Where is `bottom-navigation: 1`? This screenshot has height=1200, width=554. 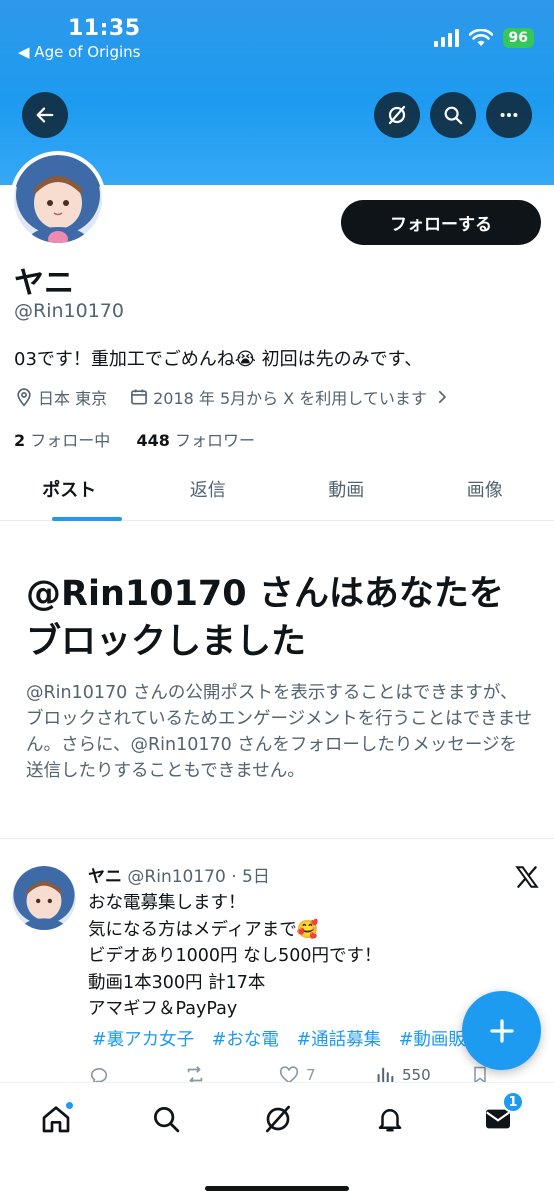
bottom-navigation: 1 is located at coordinates (277, 1141).